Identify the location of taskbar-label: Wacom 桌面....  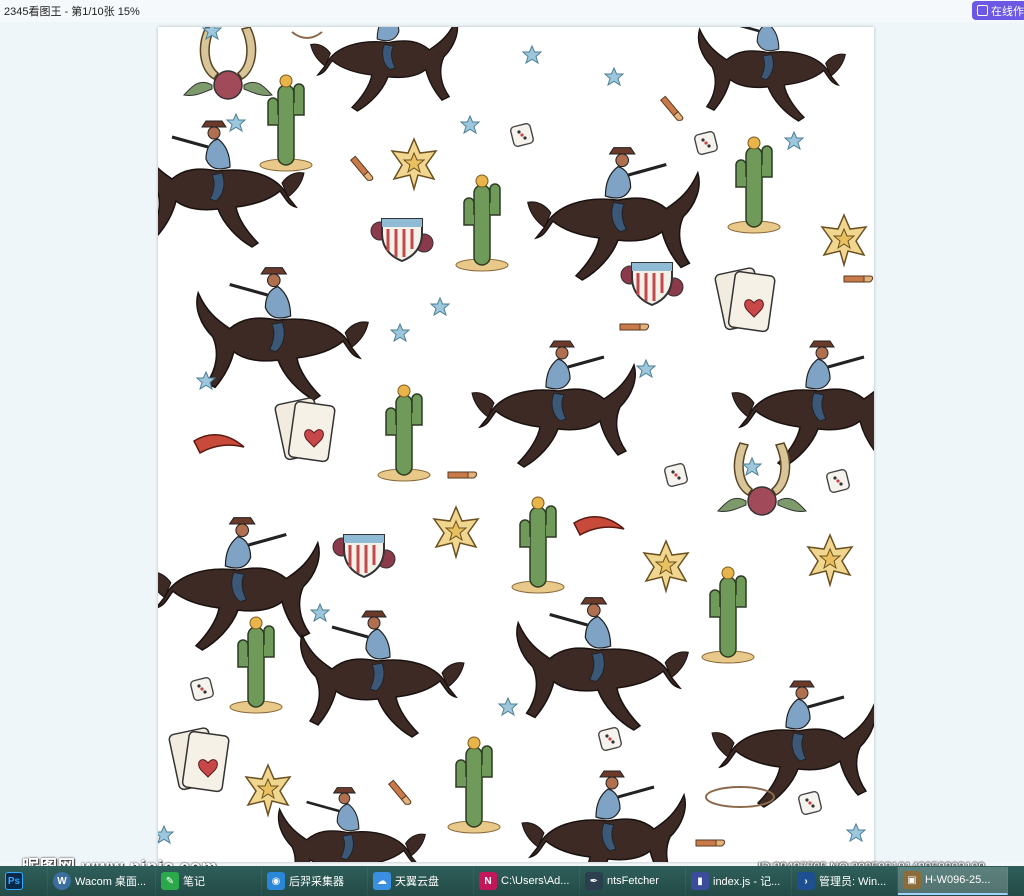
(111, 882).